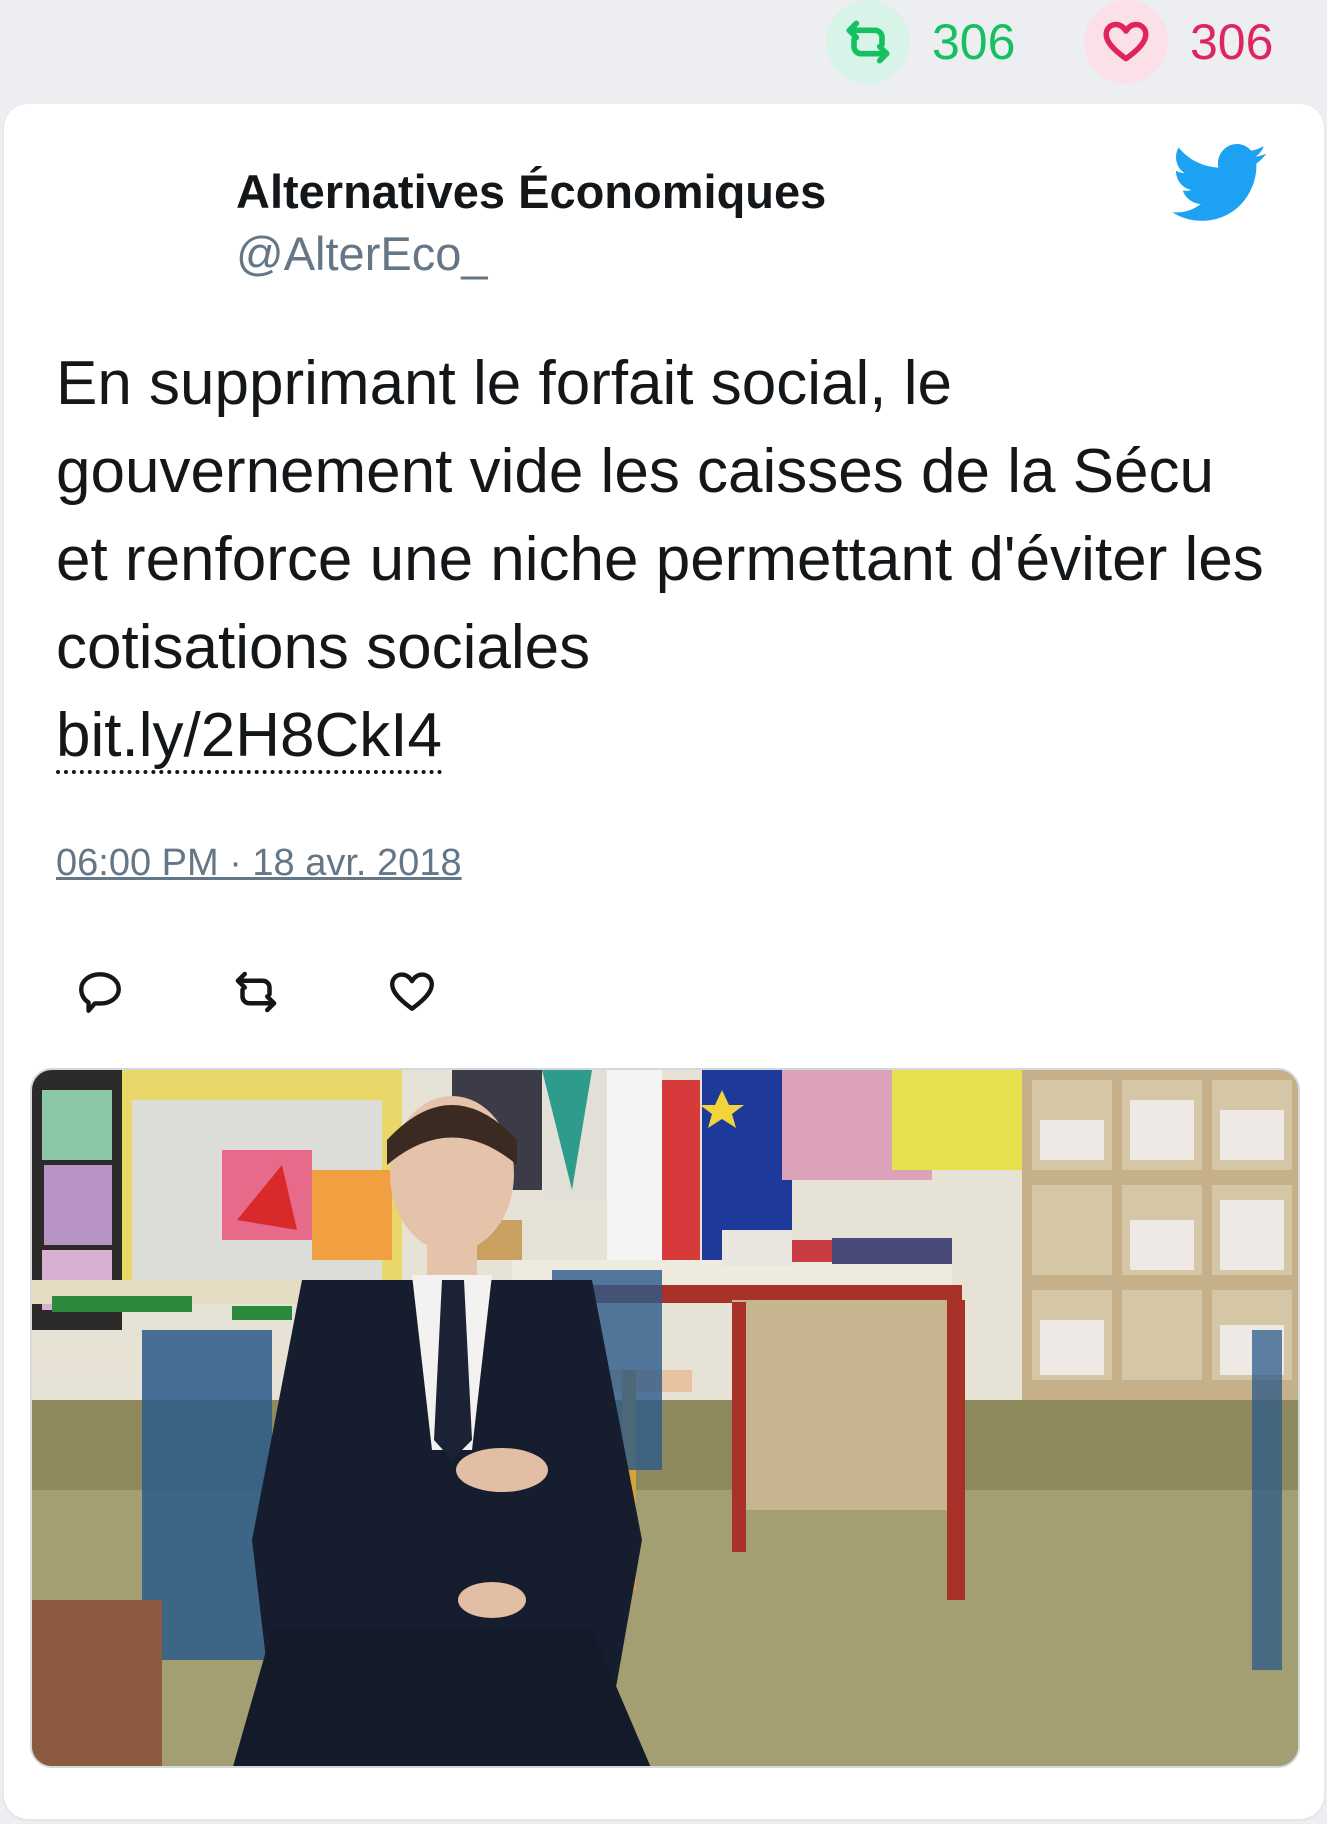 This screenshot has width=1327, height=1824. I want to click on heart-icon, so click(1126, 42).